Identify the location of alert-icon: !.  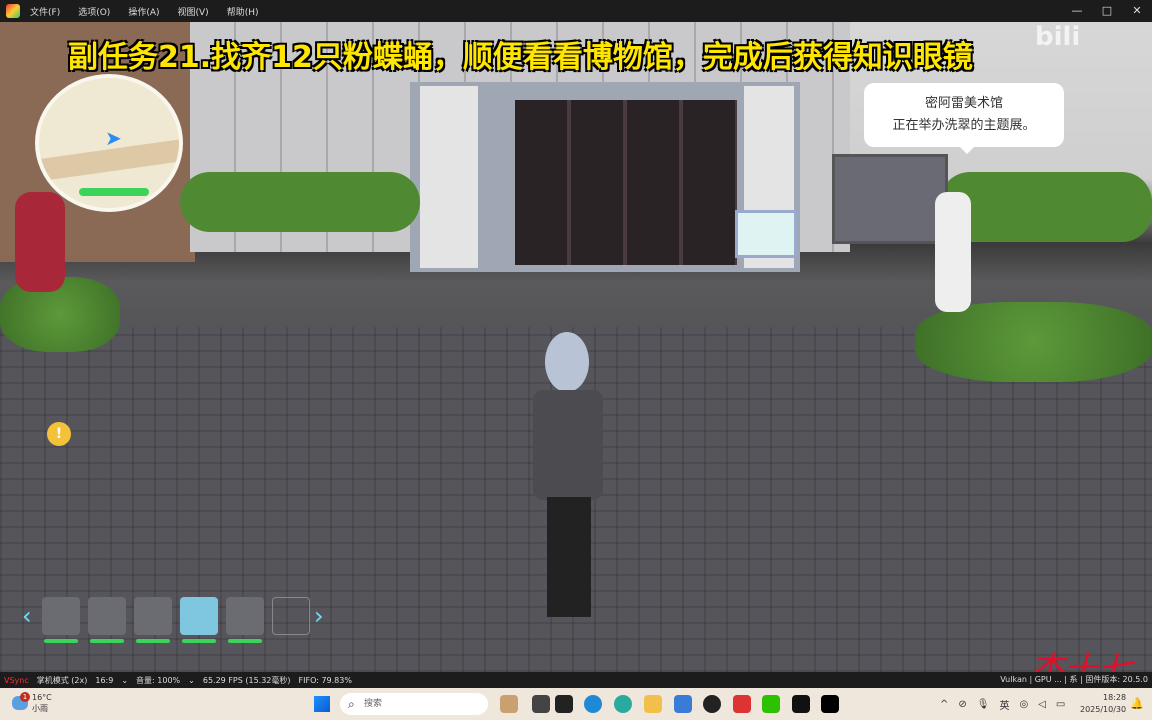
(59, 434).